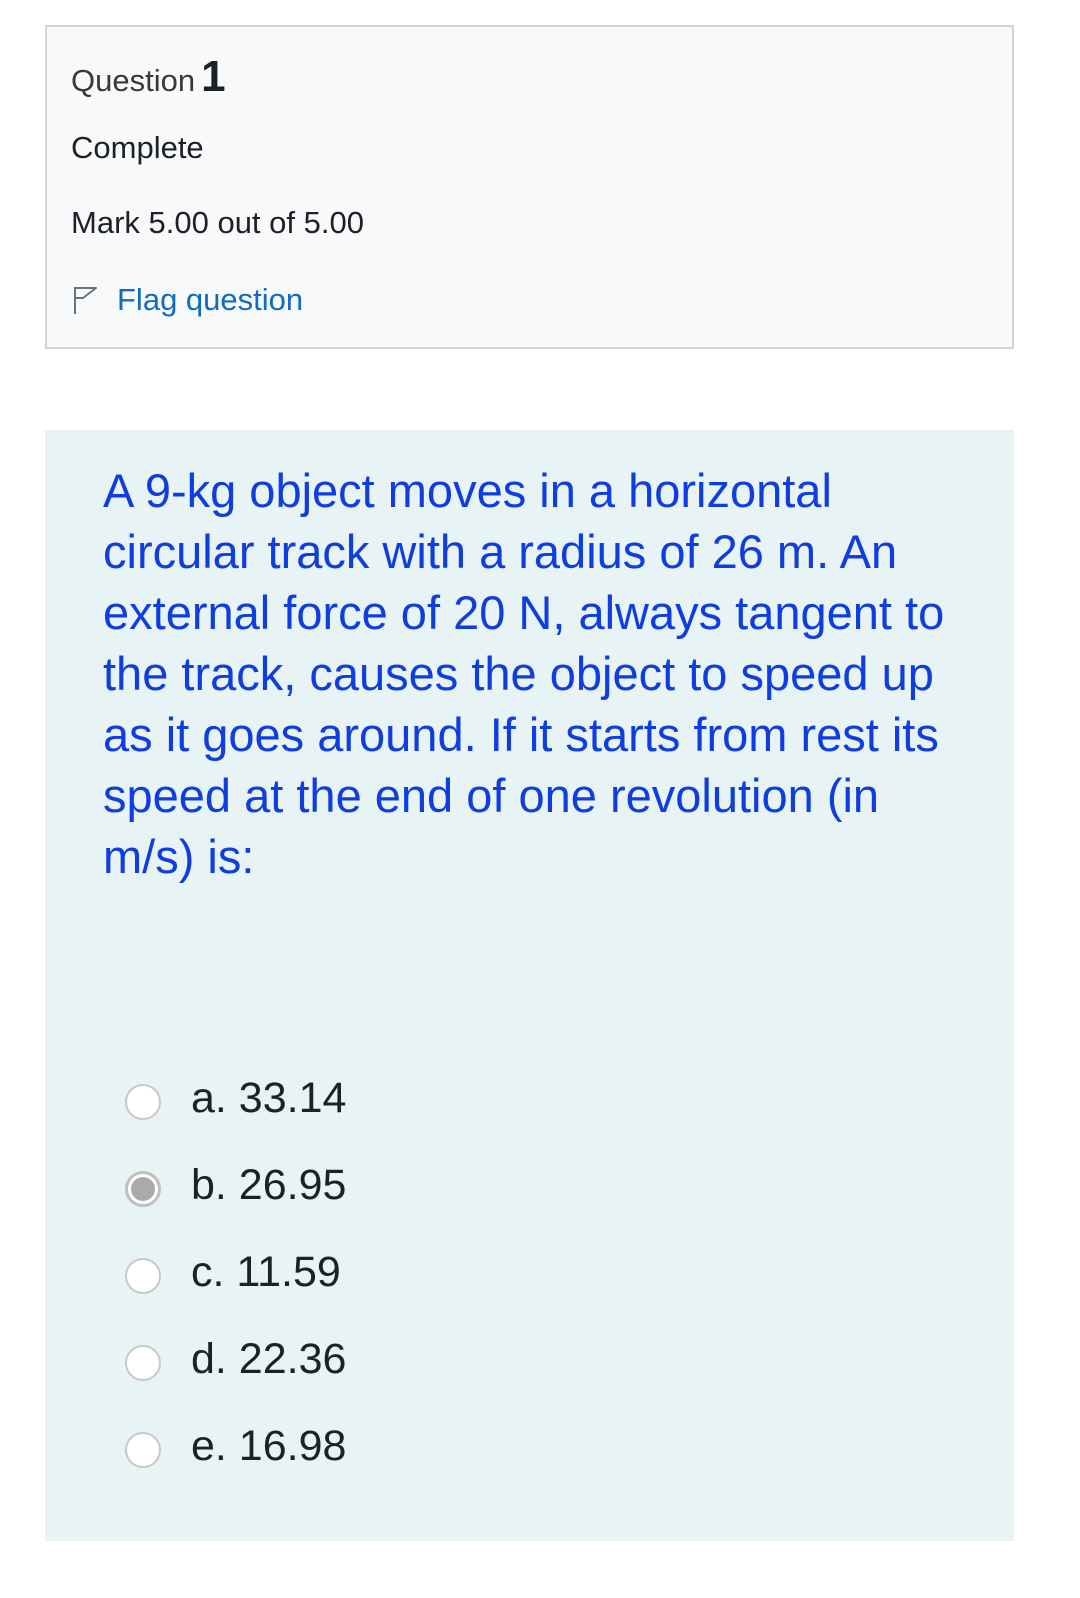  Describe the element at coordinates (269, 1185) in the screenshot. I see `answer-label: b. 26.95` at that location.